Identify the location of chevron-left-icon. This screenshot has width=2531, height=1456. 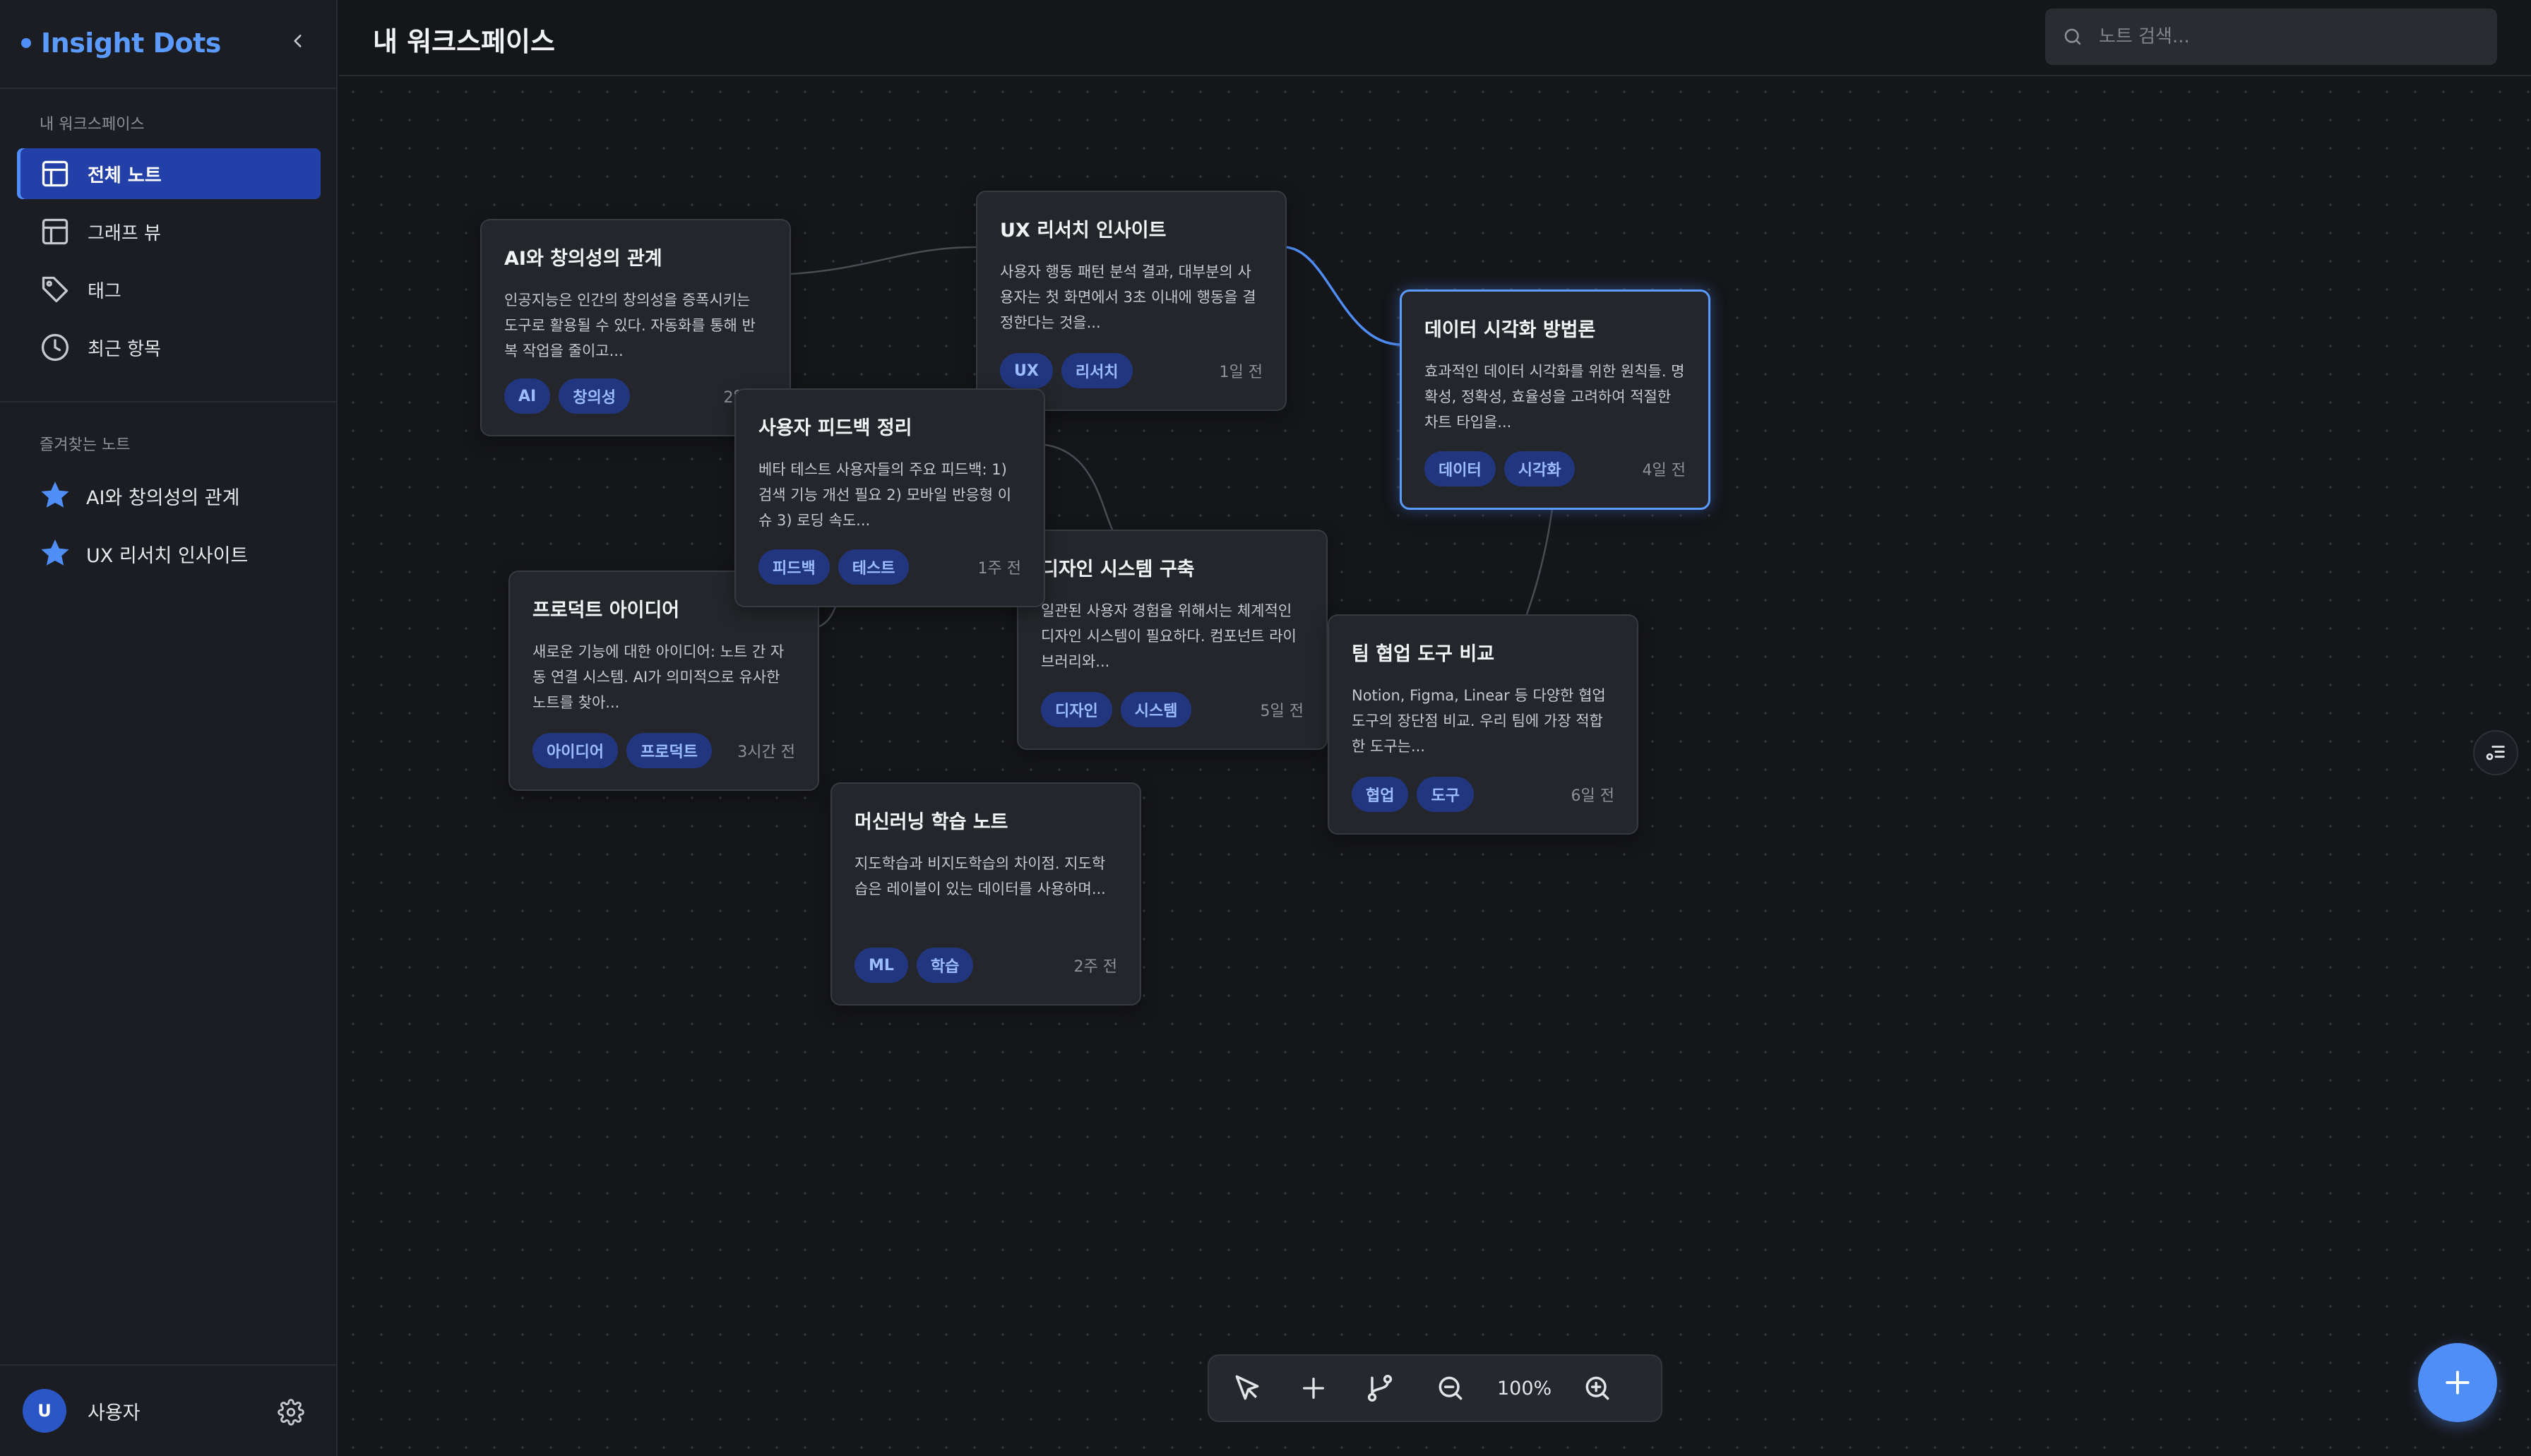
(298, 41).